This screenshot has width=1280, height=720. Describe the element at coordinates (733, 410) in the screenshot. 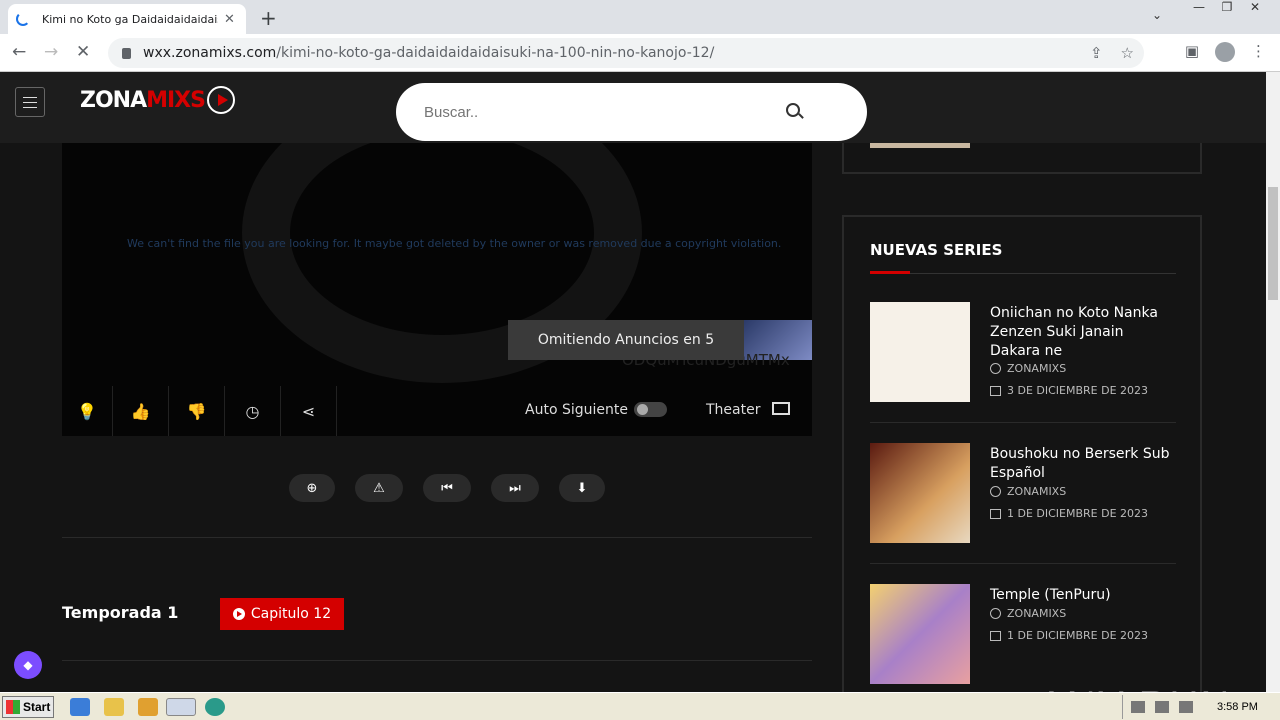

I see `theater-label: Theater` at that location.